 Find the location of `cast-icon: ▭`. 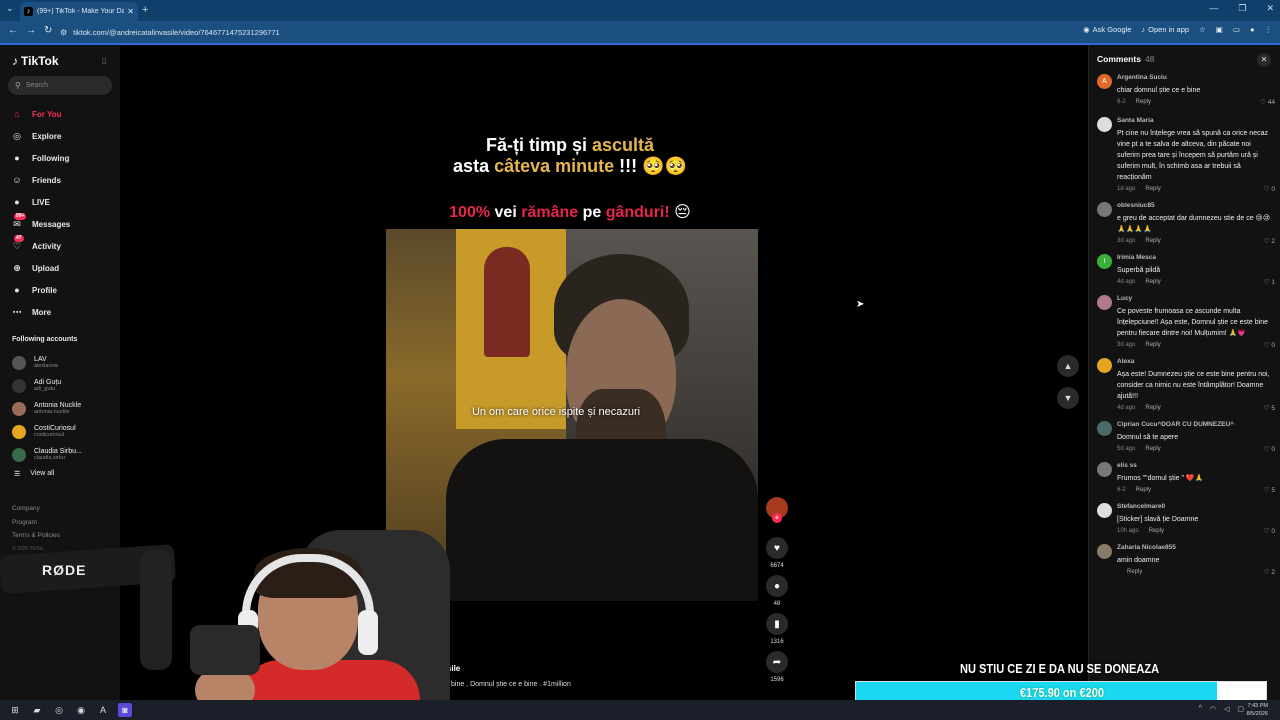

cast-icon: ▭ is located at coordinates (1236, 29).